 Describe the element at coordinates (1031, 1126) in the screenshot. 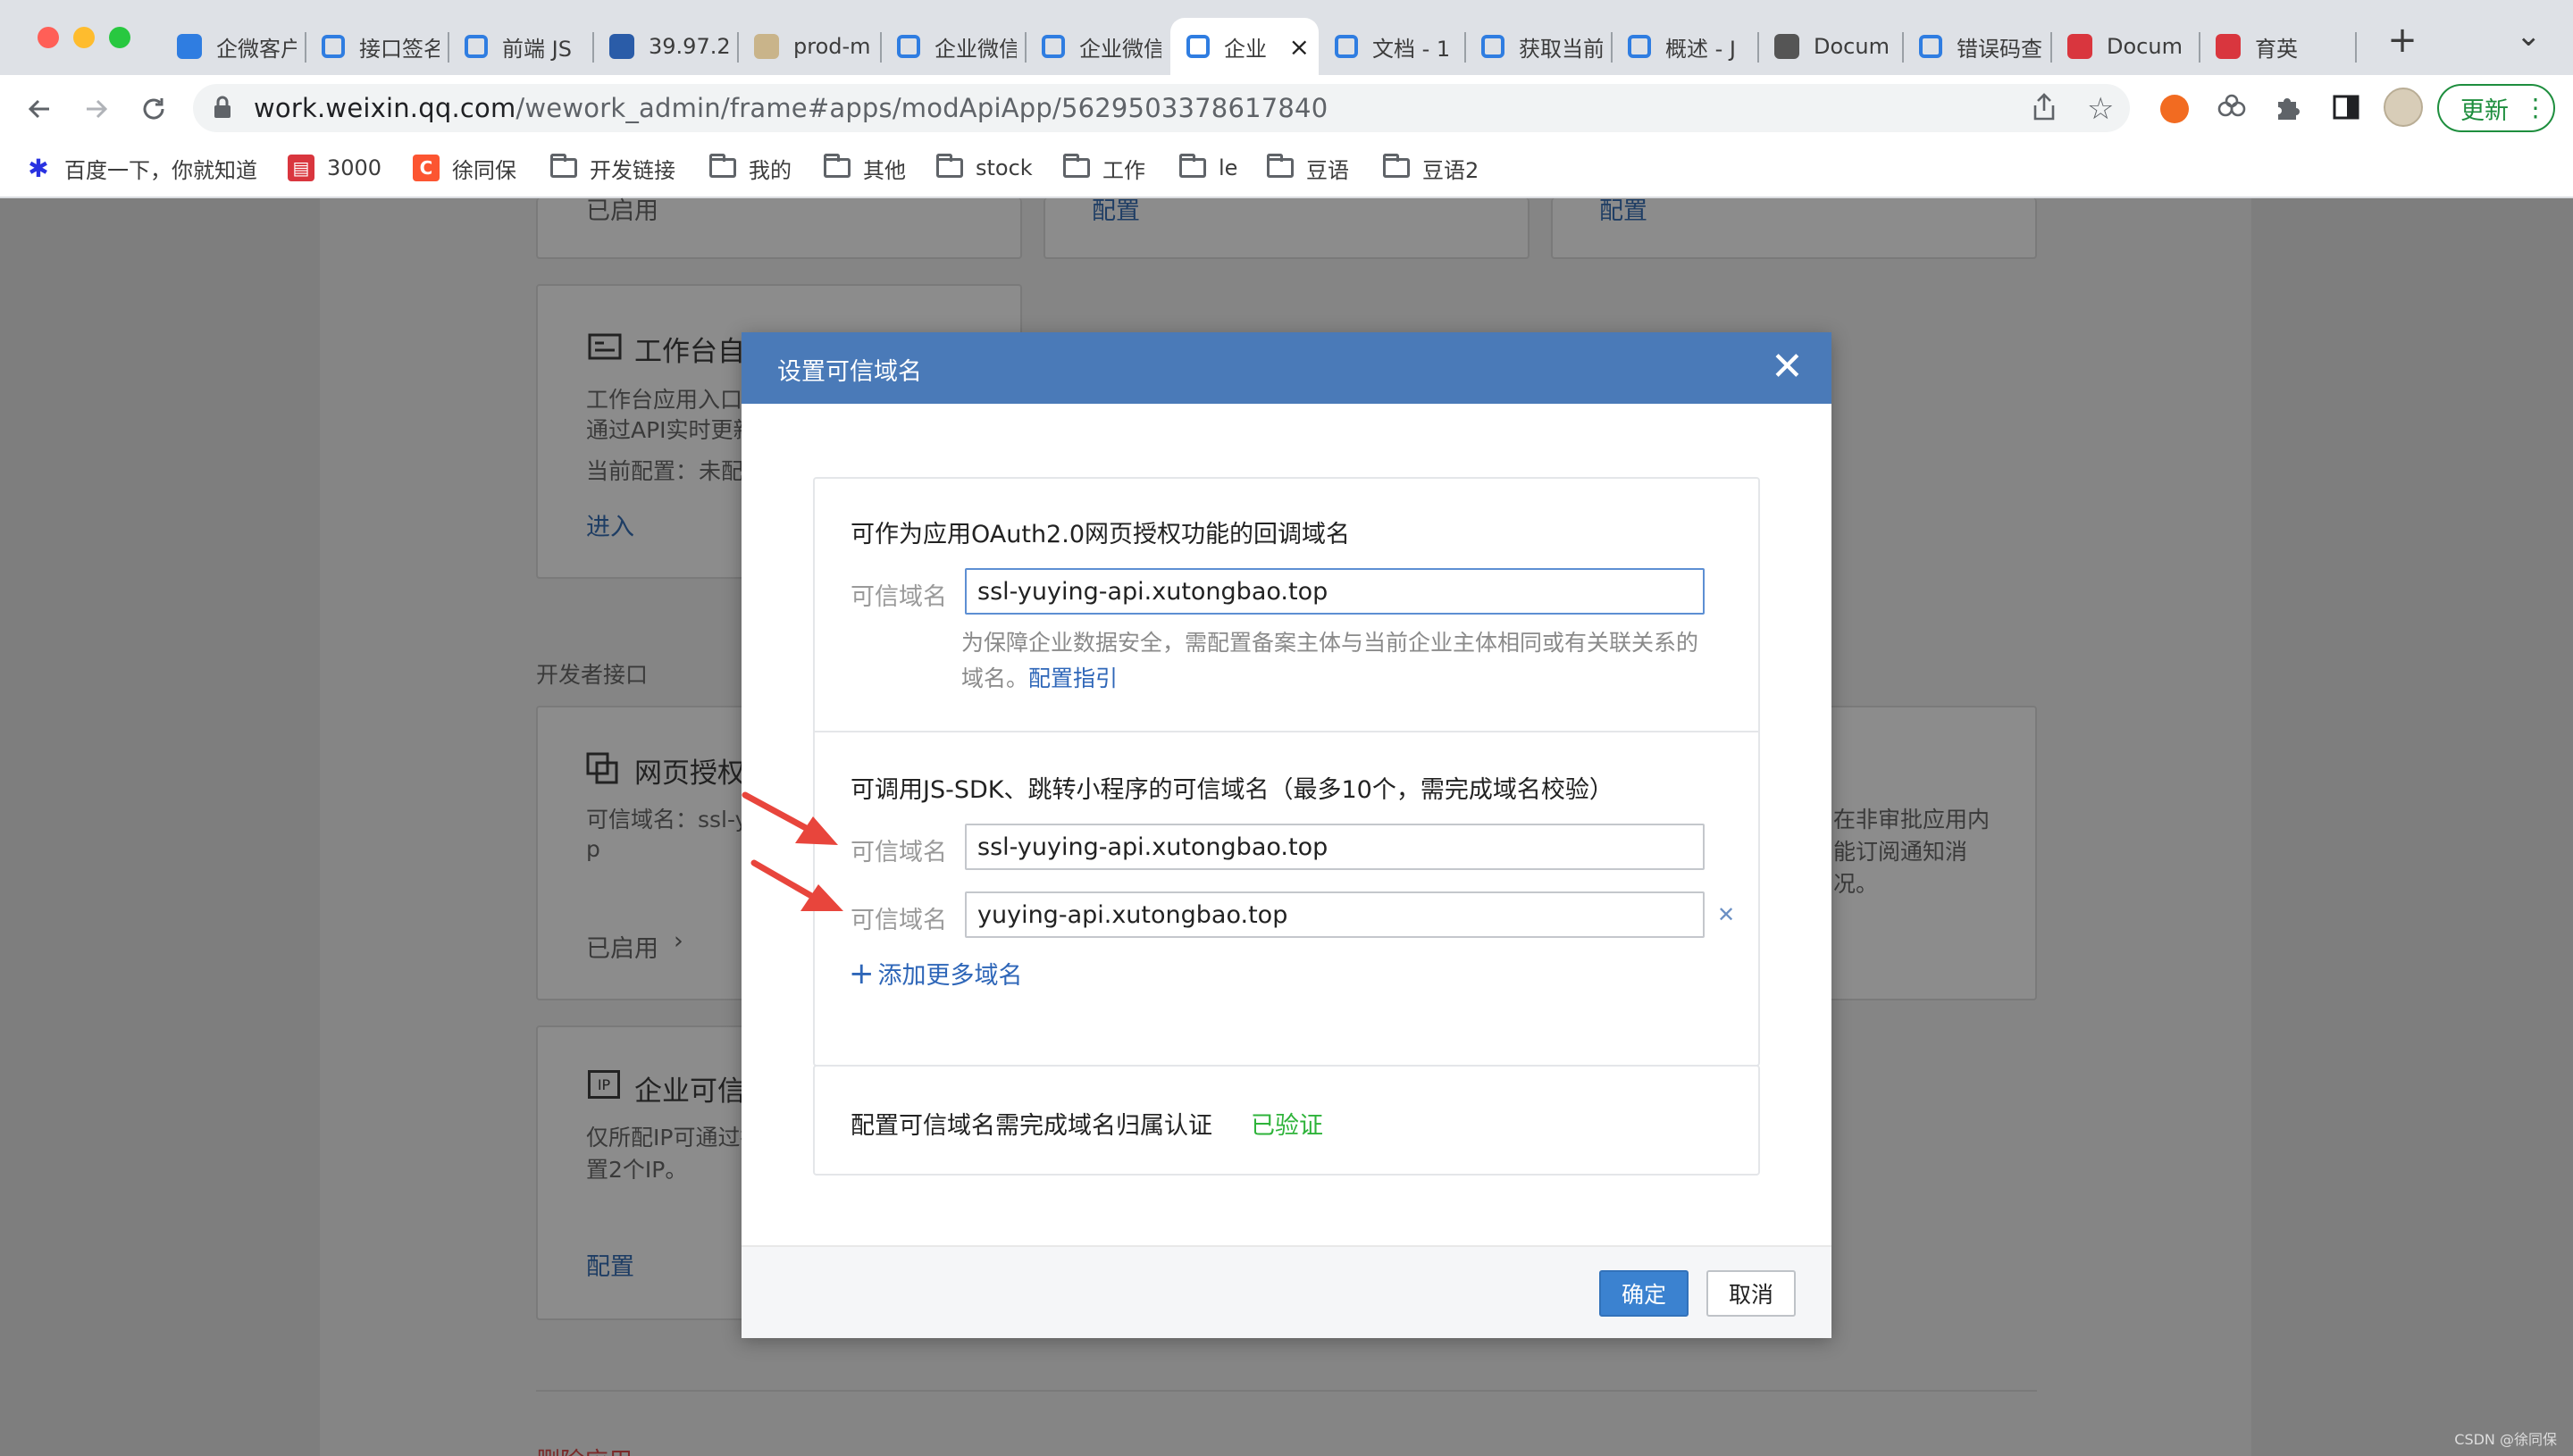

I see `domain-verify-text: 配置可信域名需完成域名归属认证` at that location.